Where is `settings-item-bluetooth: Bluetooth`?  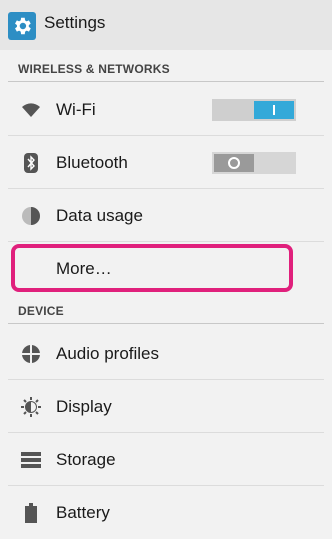
settings-item-bluetooth: Bluetooth is located at coordinates (166, 163).